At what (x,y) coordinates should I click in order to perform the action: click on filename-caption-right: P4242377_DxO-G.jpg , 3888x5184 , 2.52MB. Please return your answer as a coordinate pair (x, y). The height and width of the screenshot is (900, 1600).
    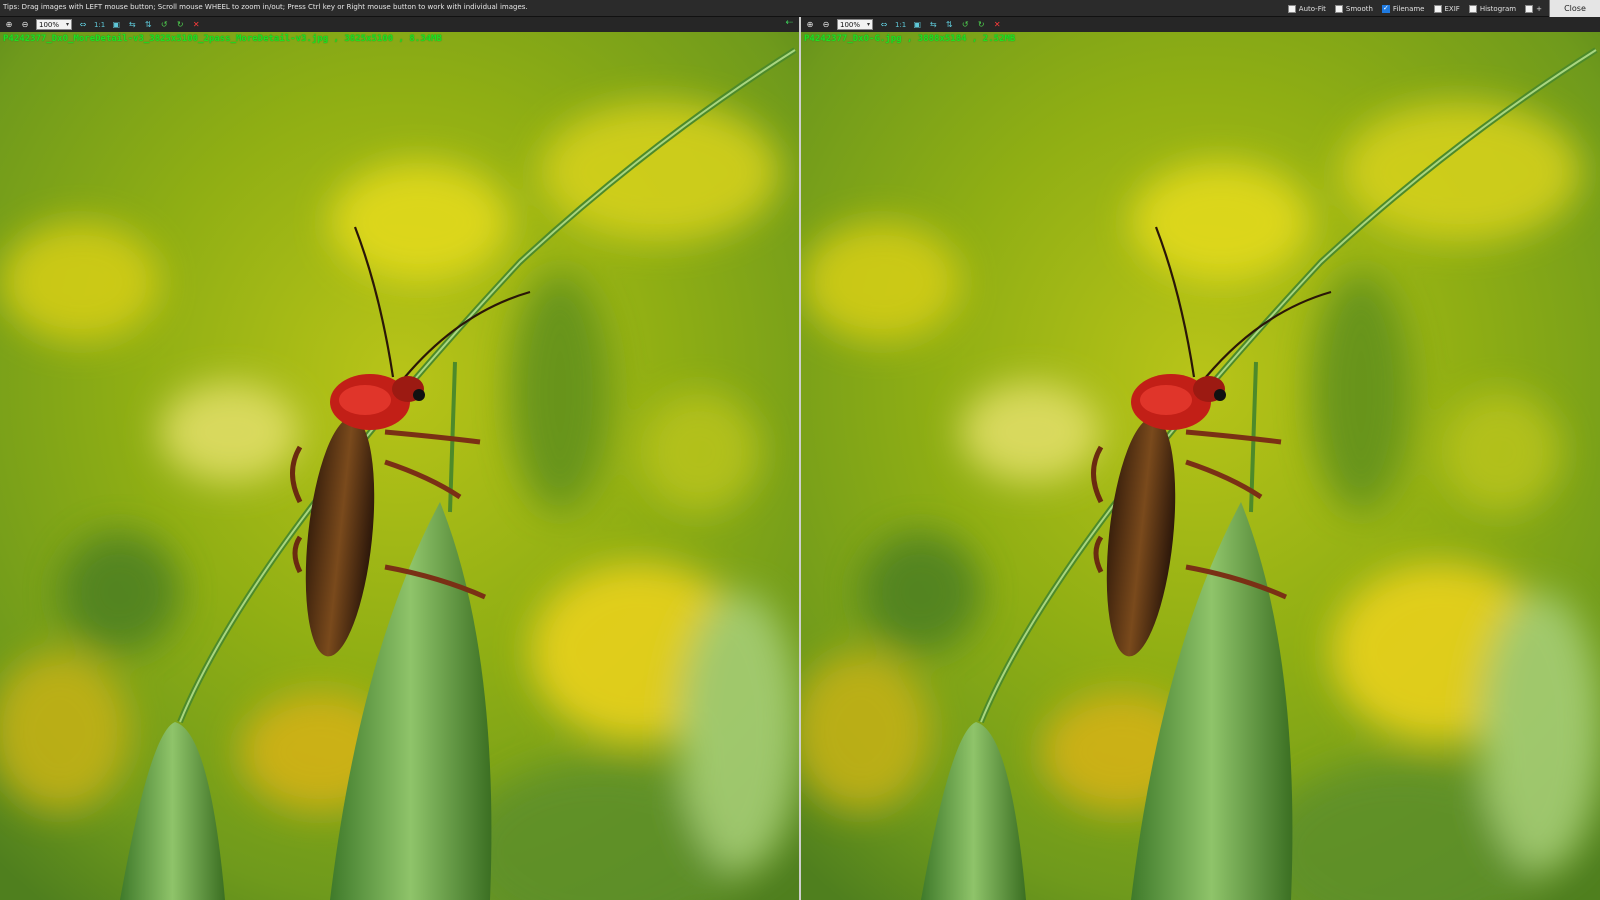
    Looking at the image, I should click on (910, 39).